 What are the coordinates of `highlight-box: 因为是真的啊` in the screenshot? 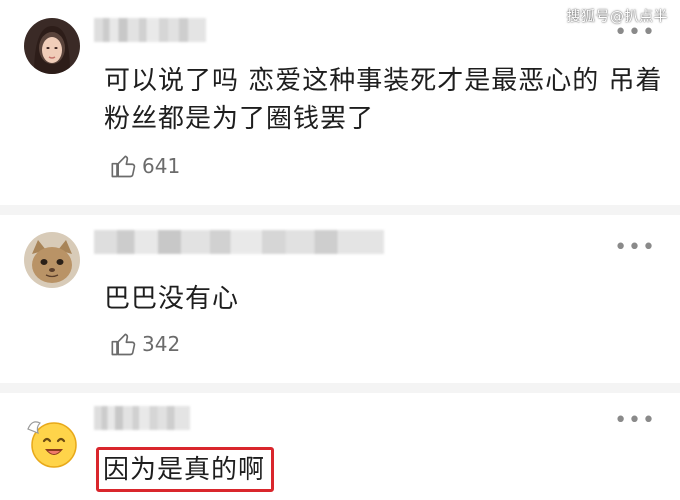 It's located at (185, 469).